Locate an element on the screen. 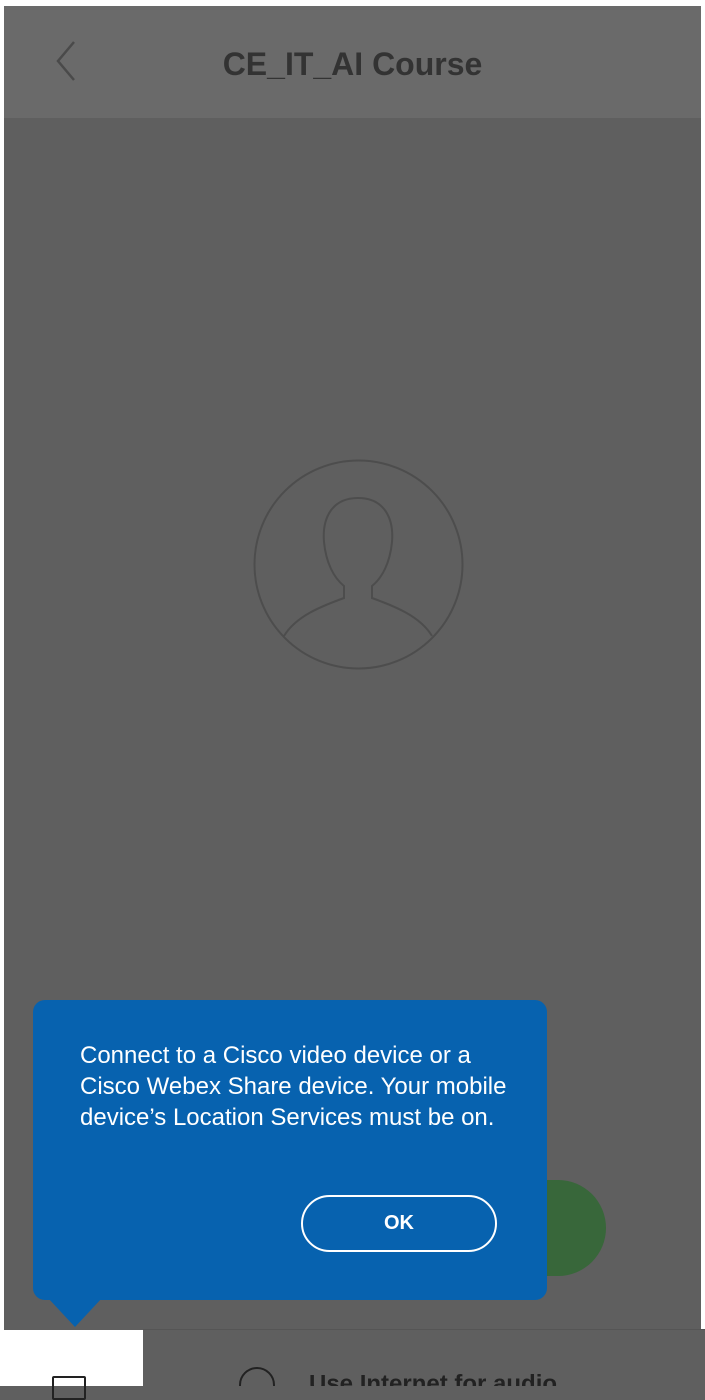 Image resolution: width=705 pixels, height=1400 pixels. page-title: CE_IT_AI Course is located at coordinates (352, 64).